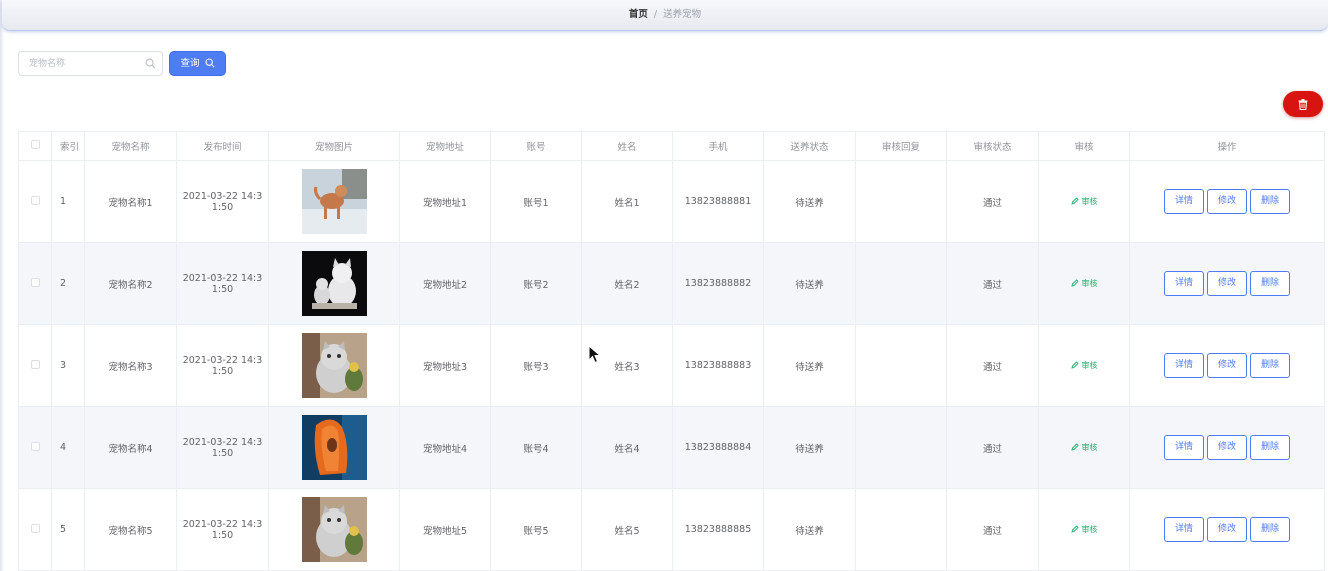  I want to click on column-header: 操作, so click(1227, 146).